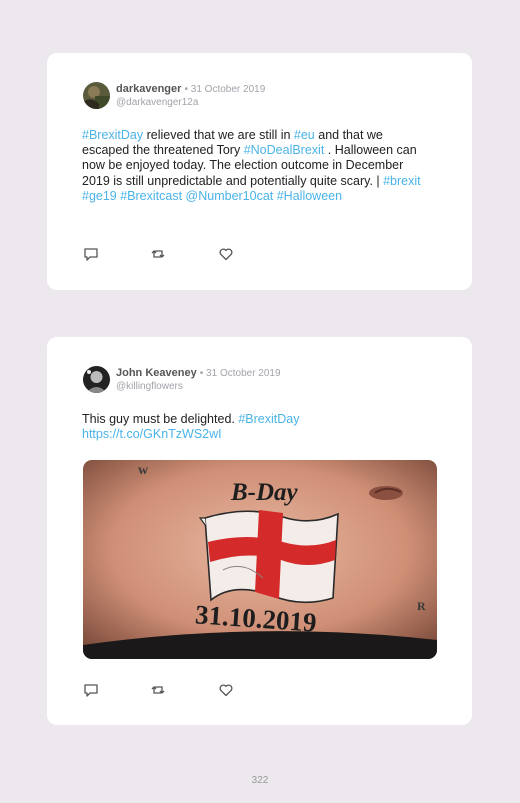 The height and width of the screenshot is (803, 520). Describe the element at coordinates (148, 89) in the screenshot. I see `display-name: darkavenger` at that location.